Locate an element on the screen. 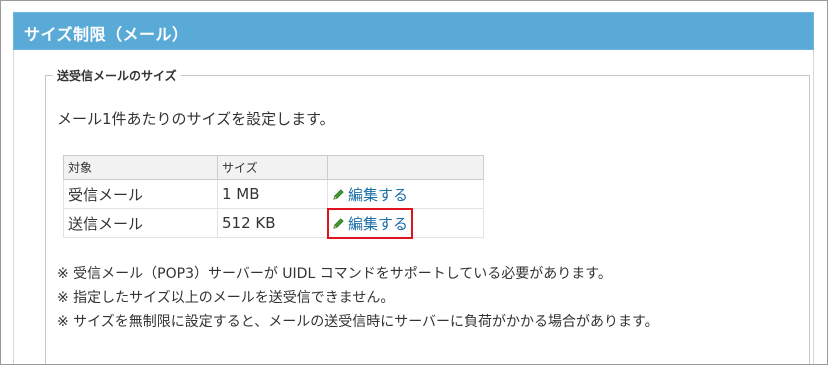 This screenshot has width=828, height=365. table-row-send: 送信メール 512 KB 編集する is located at coordinates (273, 223).